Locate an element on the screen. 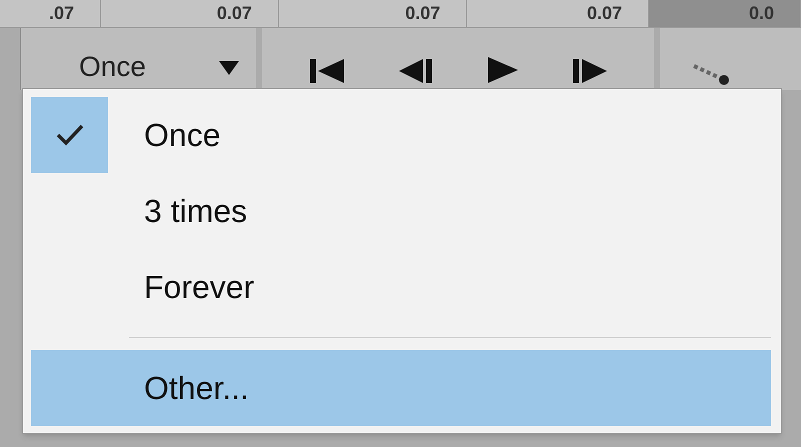 Image resolution: width=801 pixels, height=447 pixels. loop-dropdown: Once is located at coordinates (138, 59).